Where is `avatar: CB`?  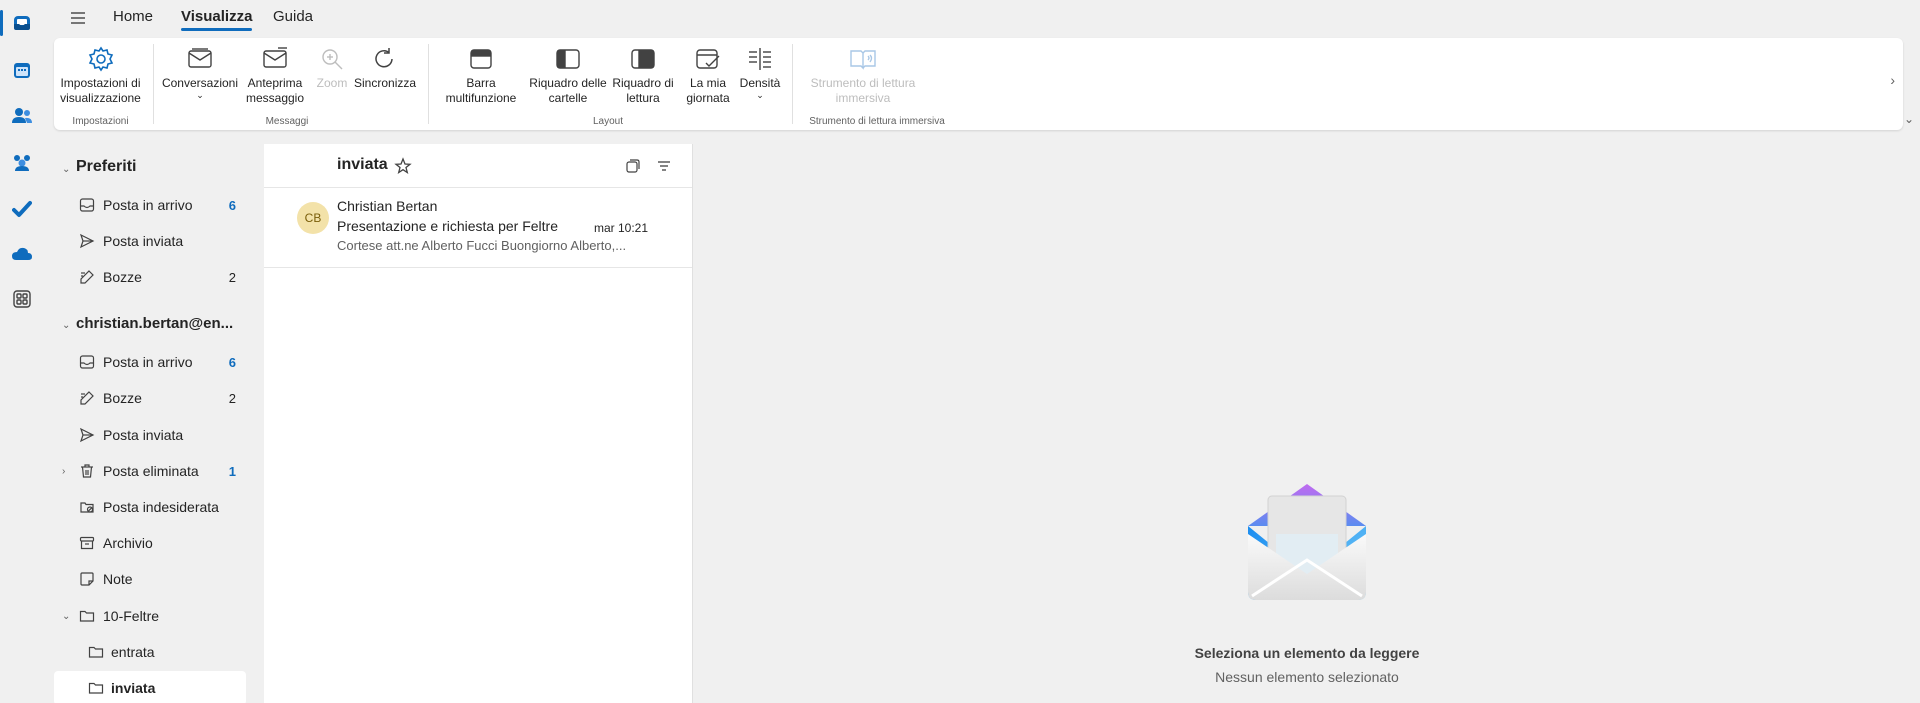
avatar: CB is located at coordinates (313, 218).